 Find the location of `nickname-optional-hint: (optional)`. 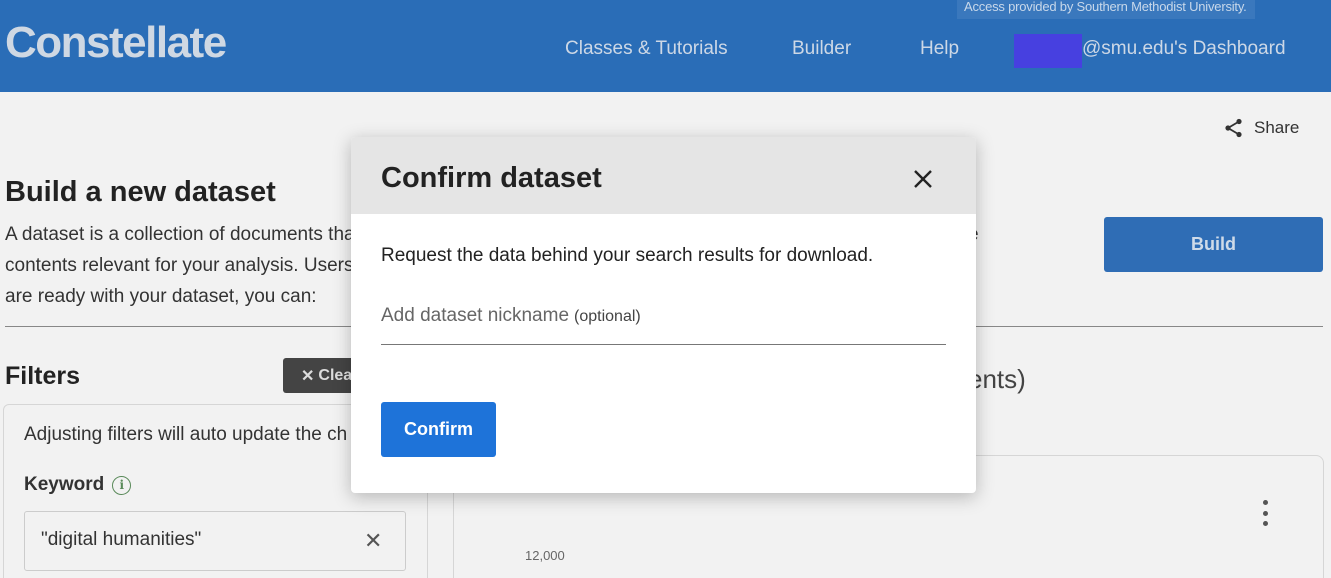

nickname-optional-hint: (optional) is located at coordinates (607, 316).